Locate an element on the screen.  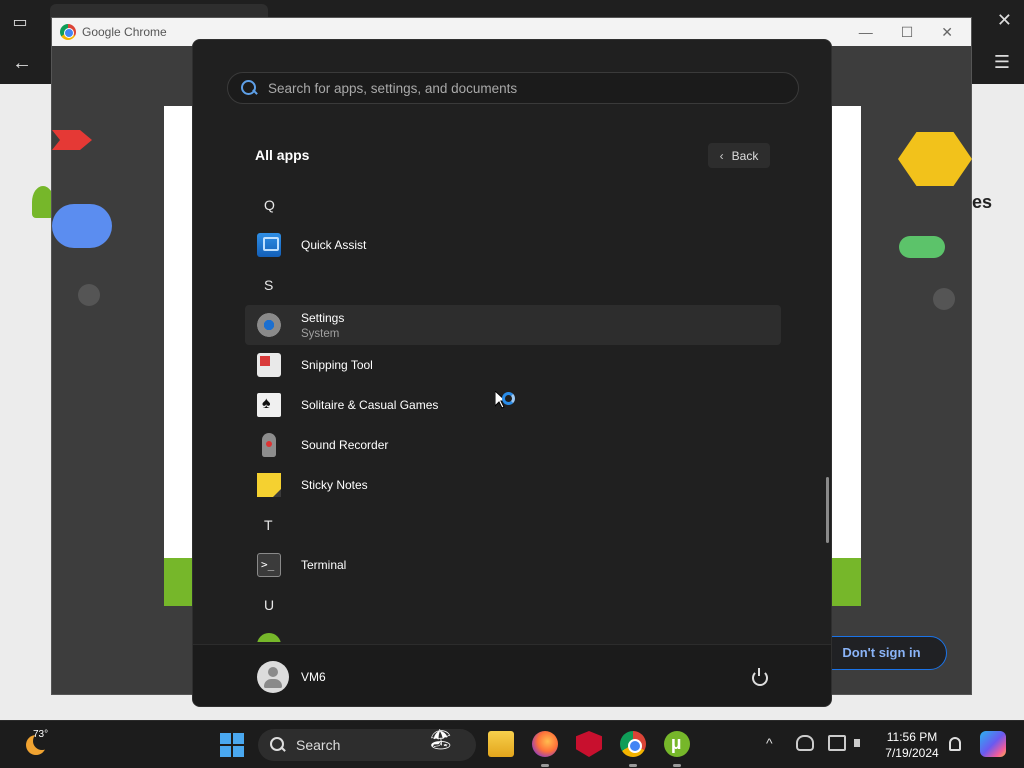
avatar is located at coordinates (273, 677).